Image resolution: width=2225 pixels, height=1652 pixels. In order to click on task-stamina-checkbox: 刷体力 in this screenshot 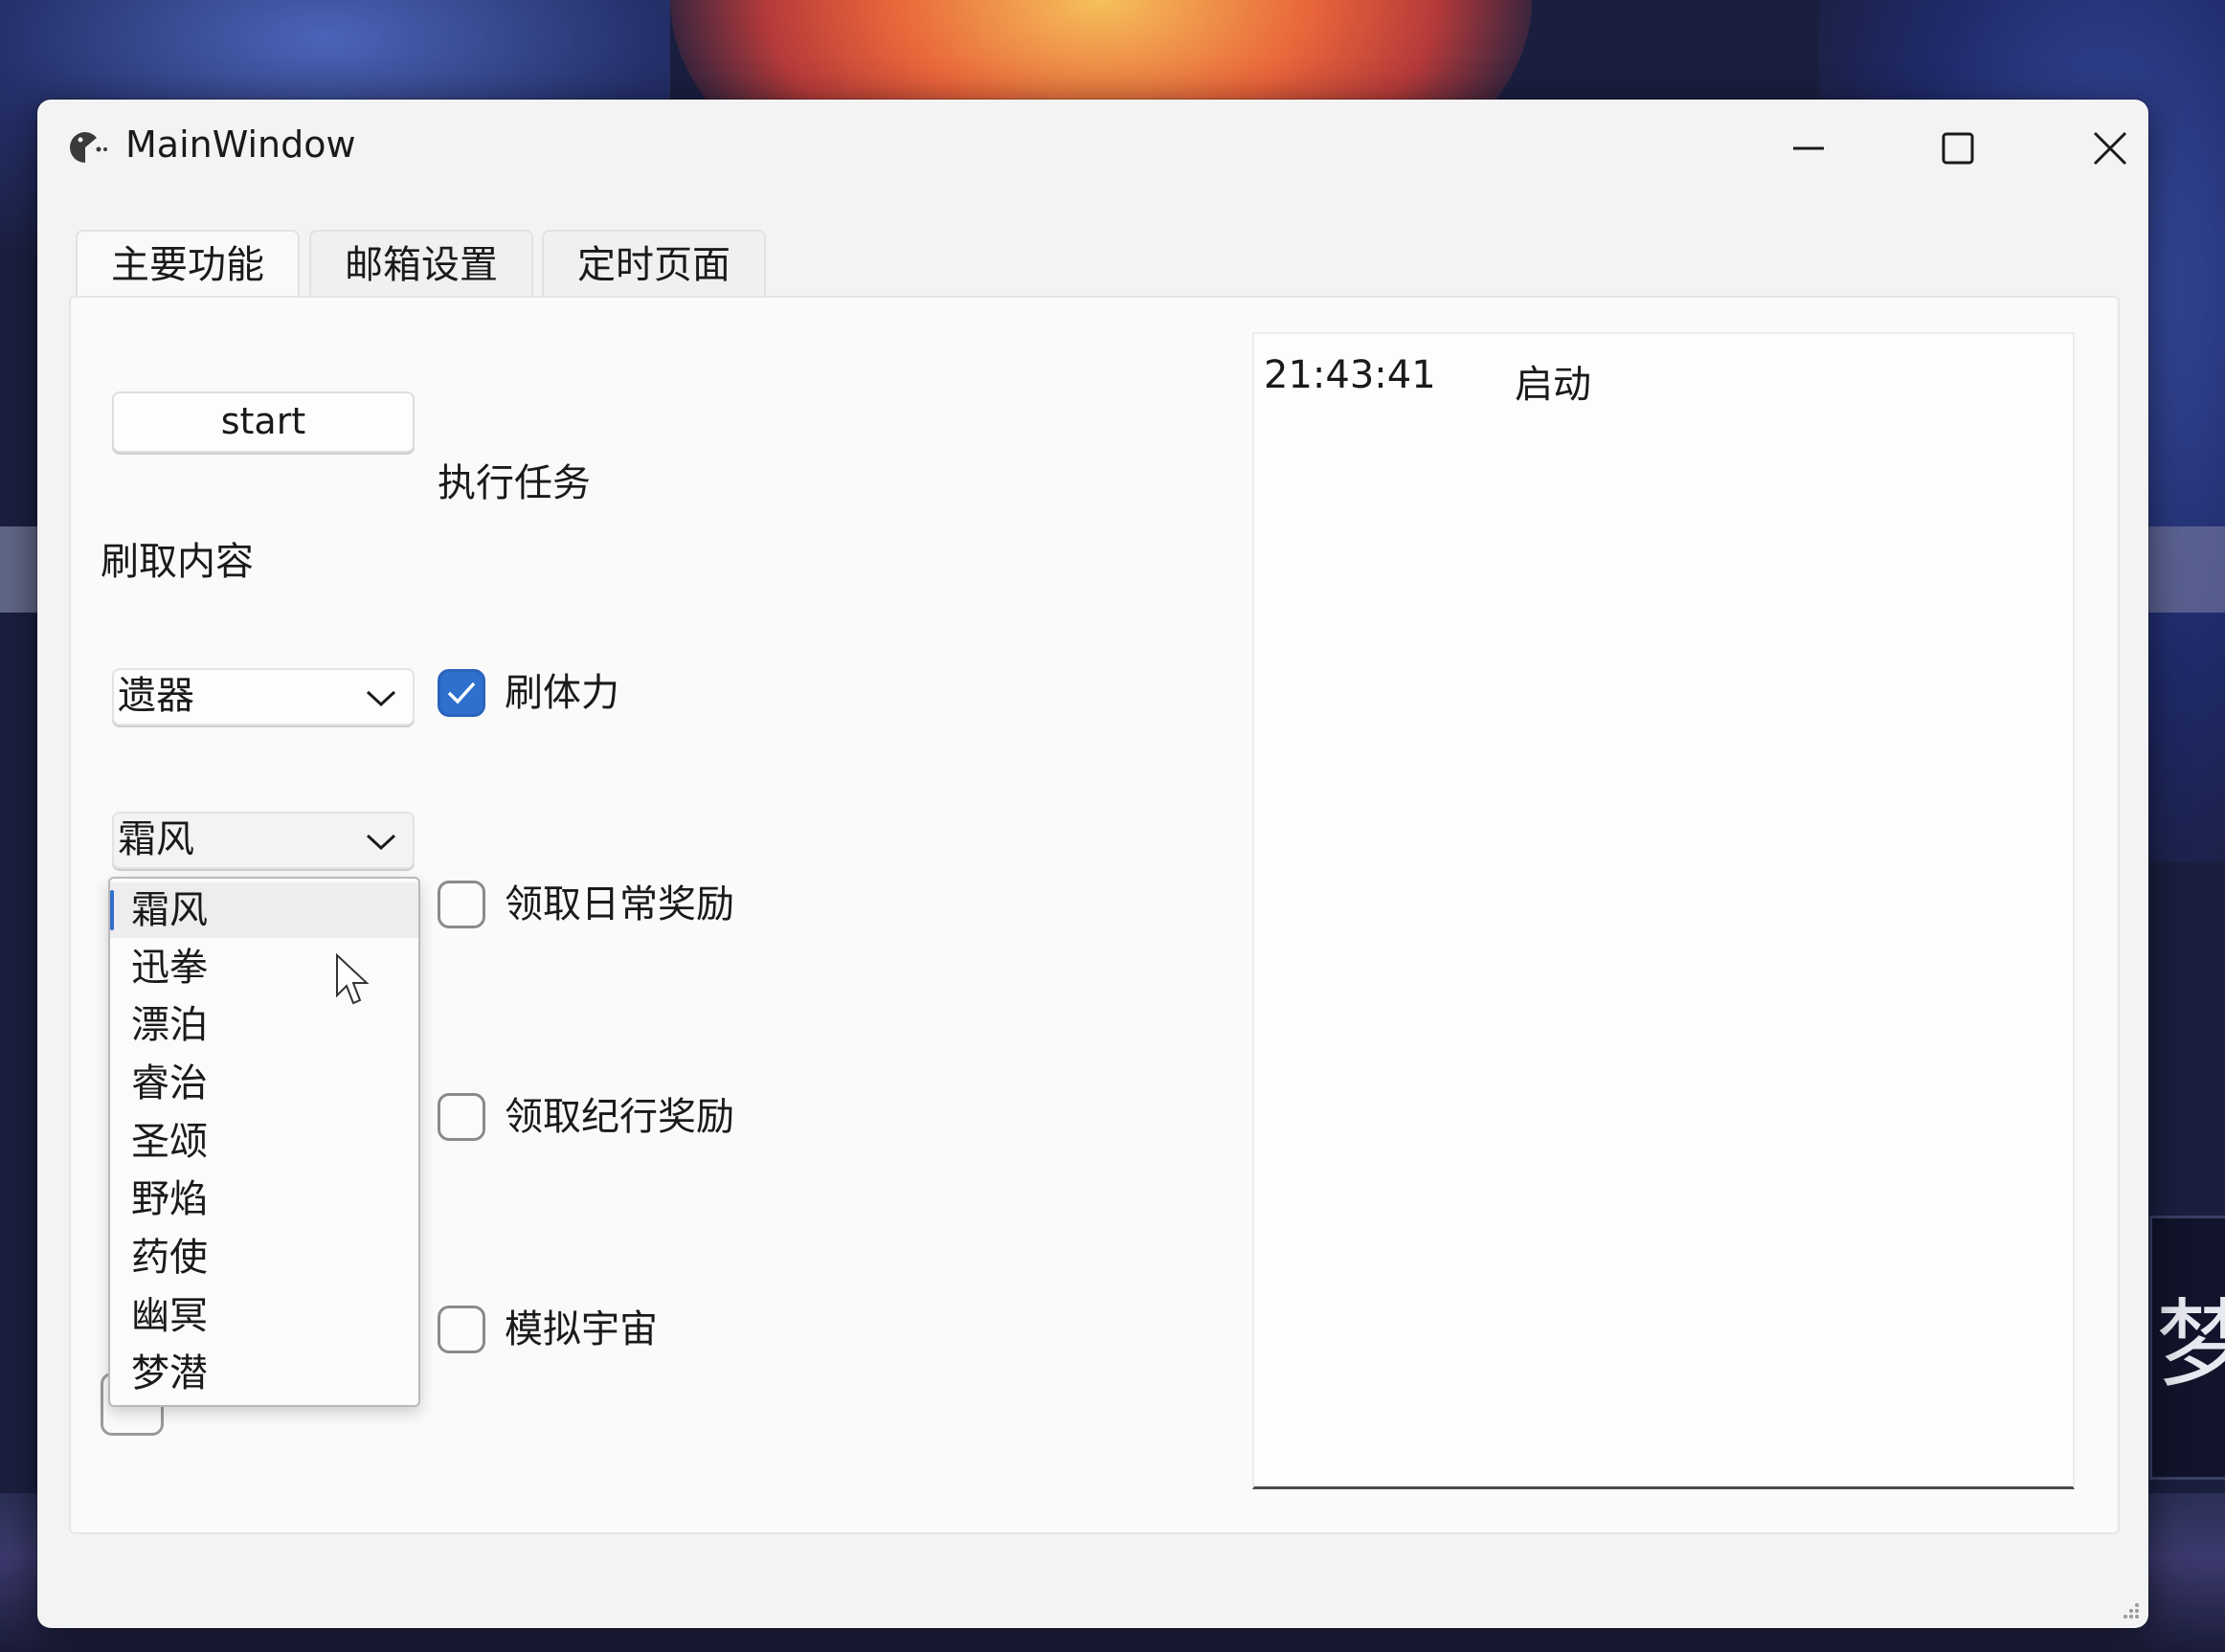, I will do `click(528, 693)`.